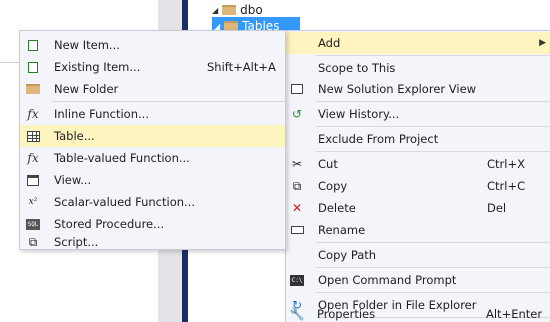 The image size is (550, 322). Describe the element at coordinates (251, 10) in the screenshot. I see `tree-node-label: dbo` at that location.